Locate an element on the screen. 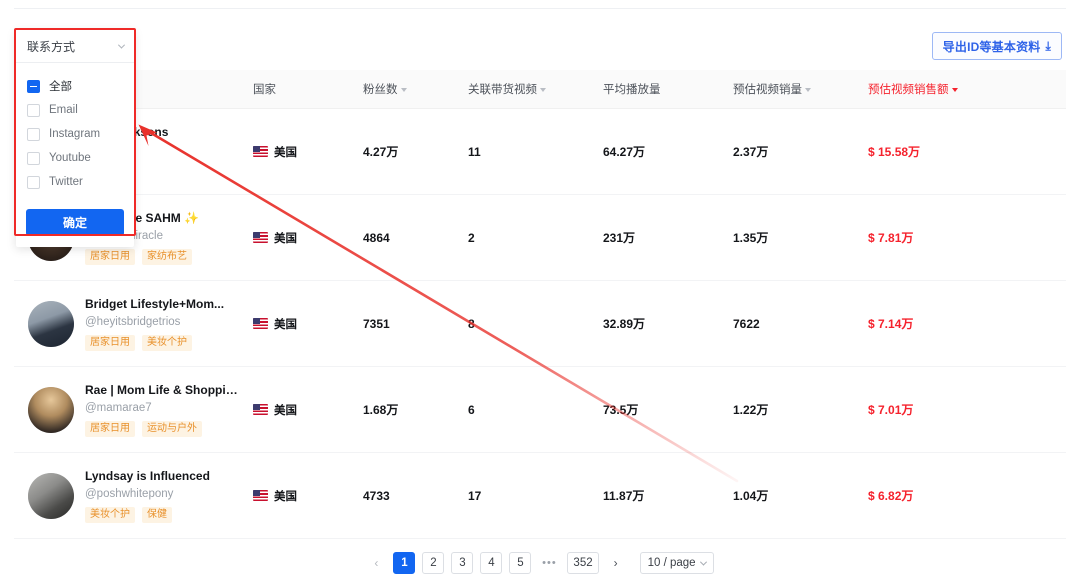 The height and width of the screenshot is (575, 1080). est-gmv-value: $ 7.81万 is located at coordinates (891, 237).